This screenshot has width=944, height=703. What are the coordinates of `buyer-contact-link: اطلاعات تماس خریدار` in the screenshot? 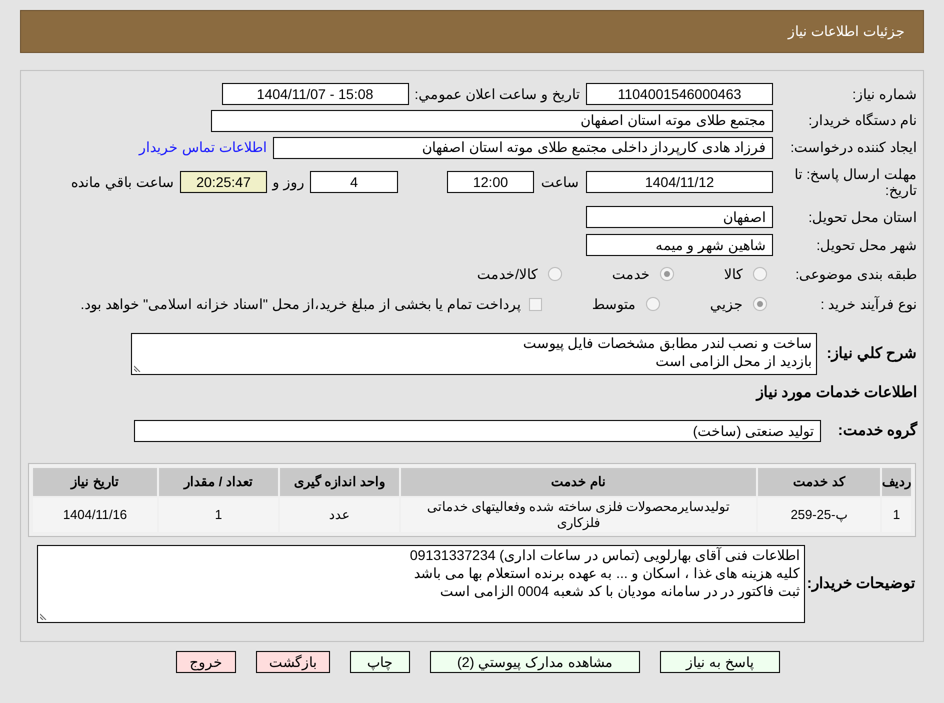 It's located at (203, 147).